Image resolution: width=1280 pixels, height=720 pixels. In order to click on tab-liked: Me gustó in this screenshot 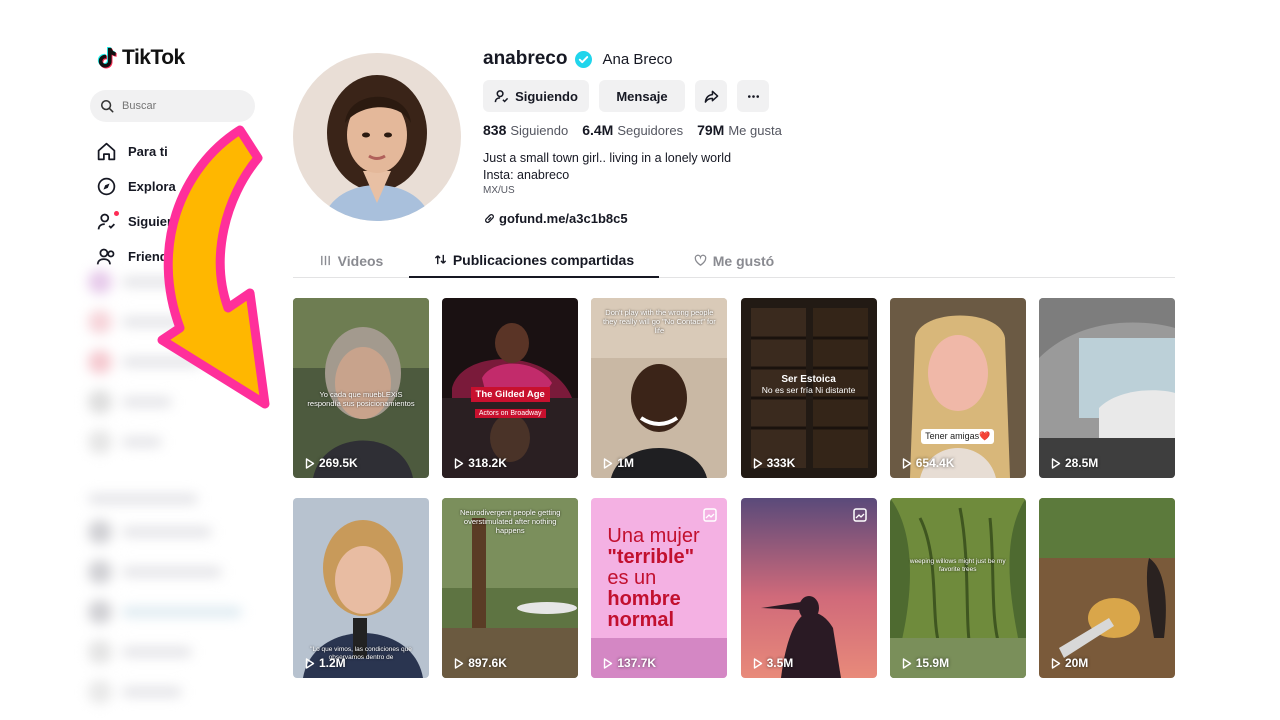, I will do `click(734, 260)`.